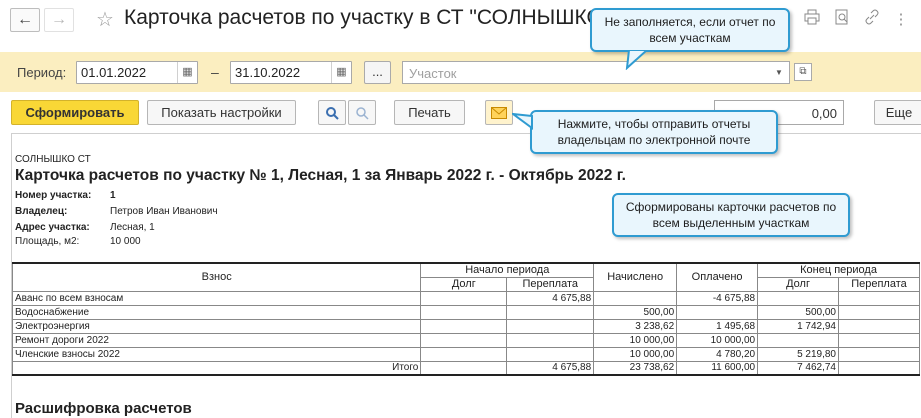  I want to click on header-end-debt: Долг, so click(798, 284).